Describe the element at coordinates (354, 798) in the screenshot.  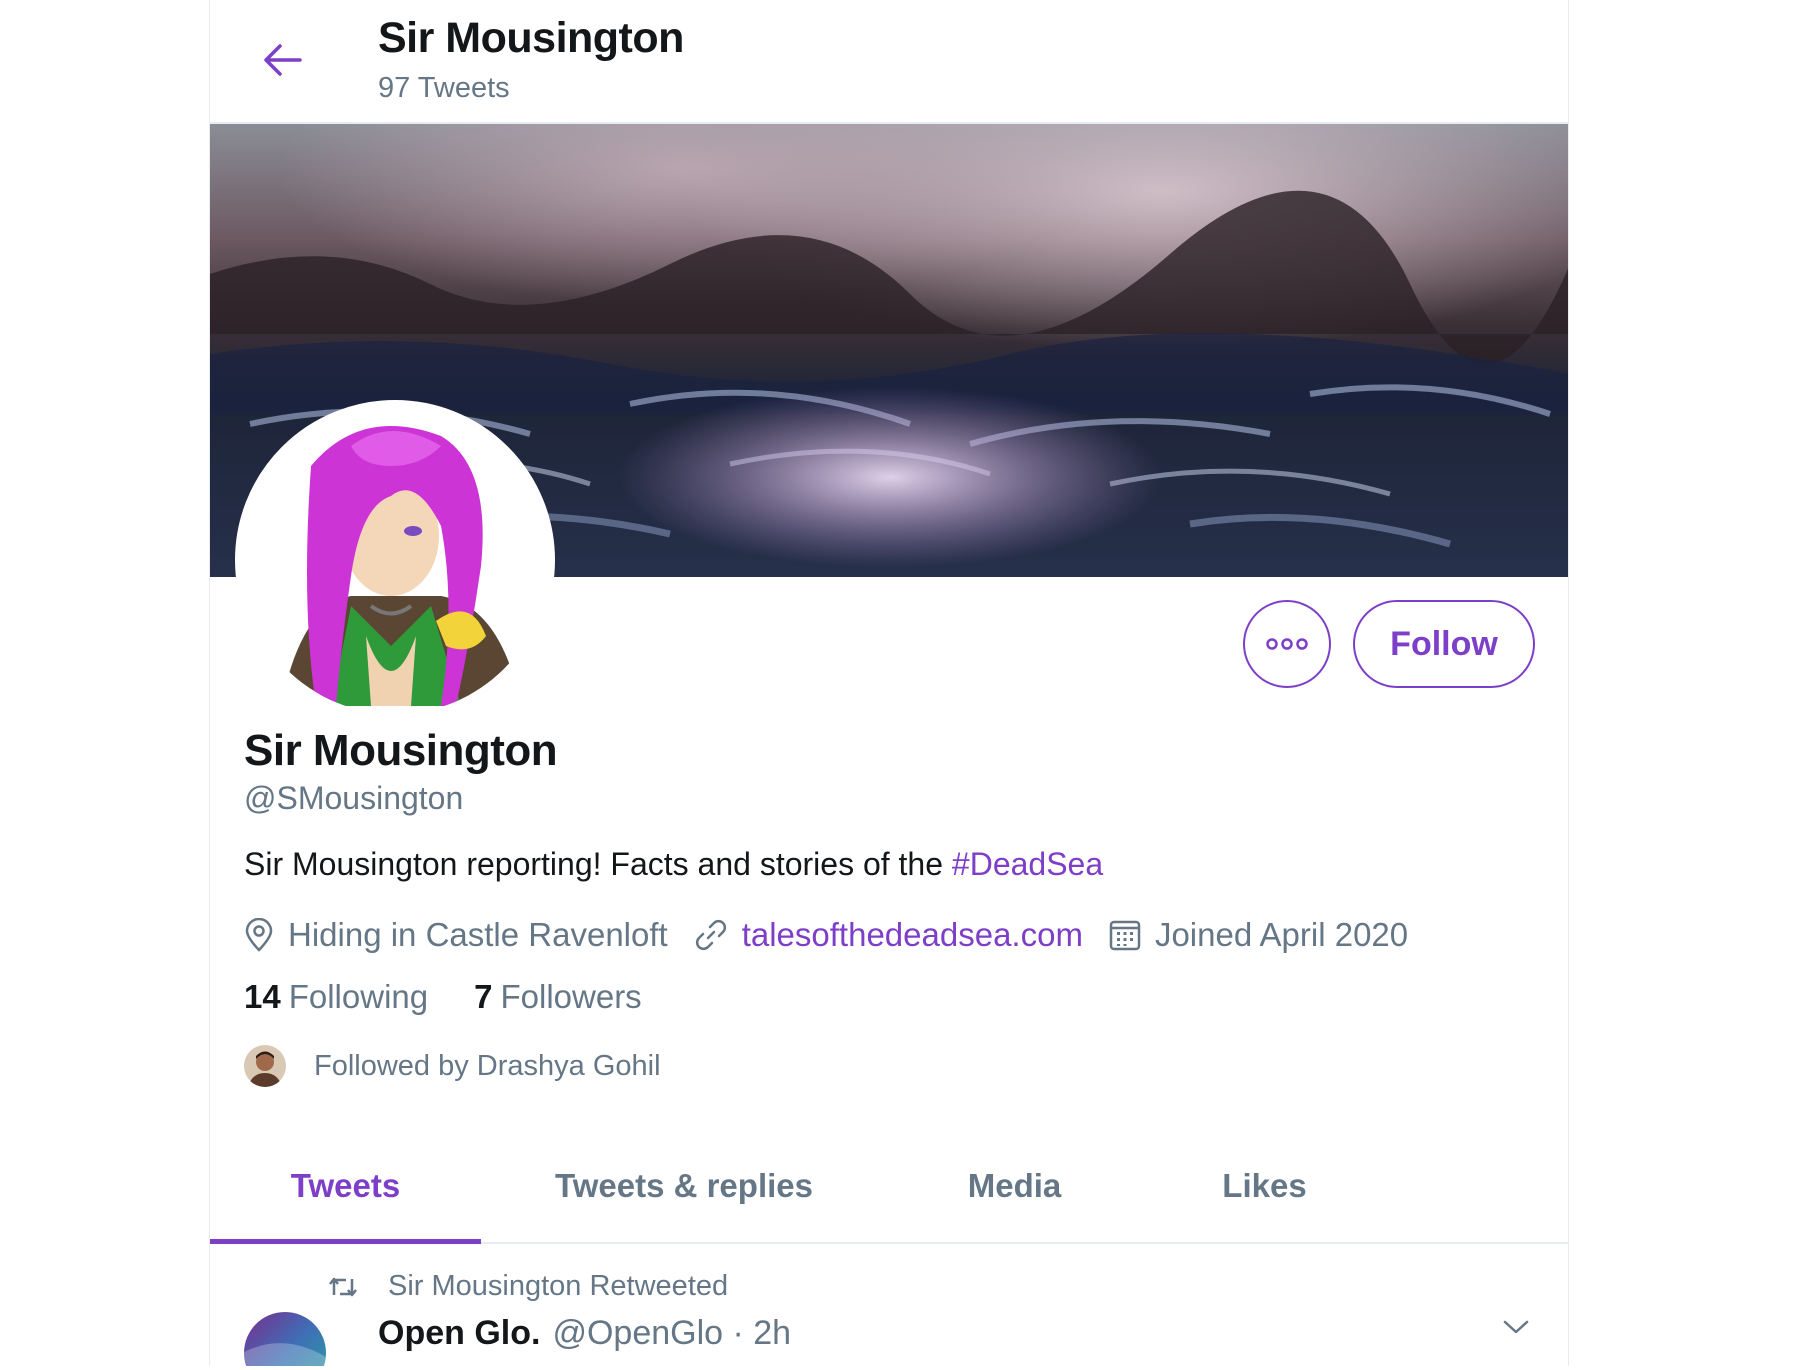
I see `user-handle: @SMousington` at that location.